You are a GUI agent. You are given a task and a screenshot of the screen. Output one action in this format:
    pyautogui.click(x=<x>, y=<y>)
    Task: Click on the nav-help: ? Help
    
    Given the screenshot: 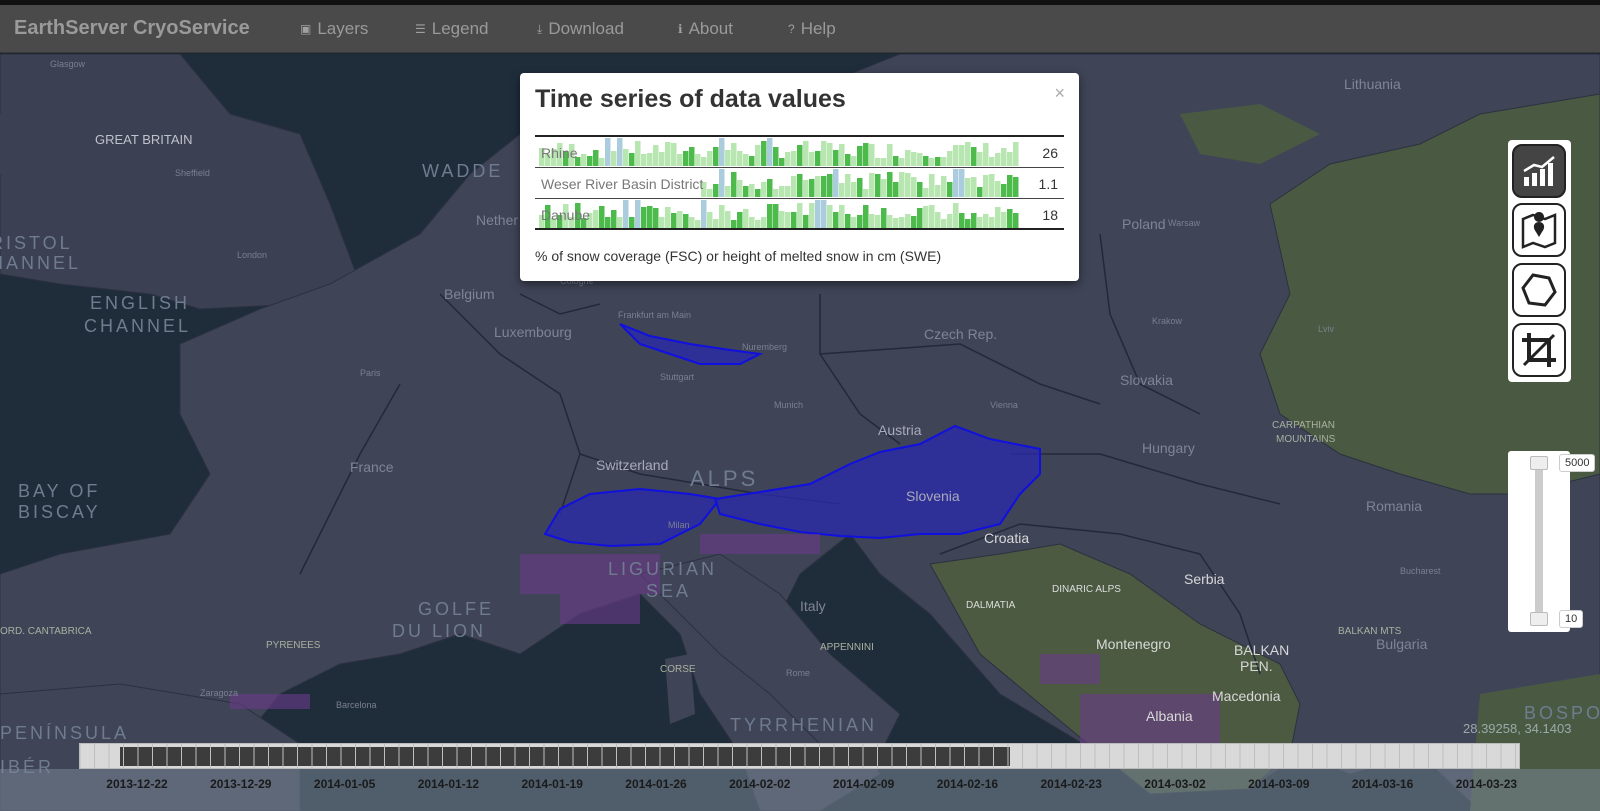 What is the action you would take?
    pyautogui.click(x=812, y=29)
    